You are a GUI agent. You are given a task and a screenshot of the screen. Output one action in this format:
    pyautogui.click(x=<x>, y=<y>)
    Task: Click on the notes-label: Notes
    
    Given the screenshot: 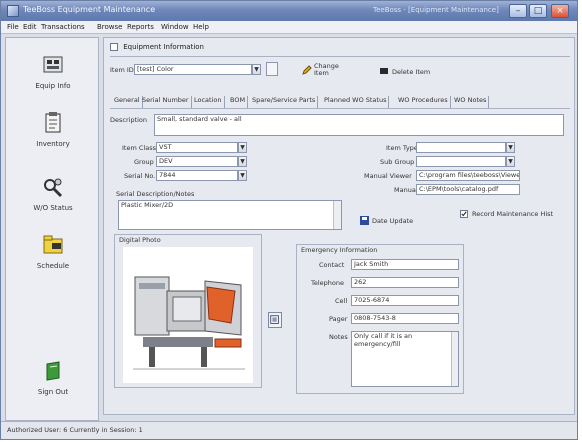 What is the action you would take?
    pyautogui.click(x=338, y=337)
    